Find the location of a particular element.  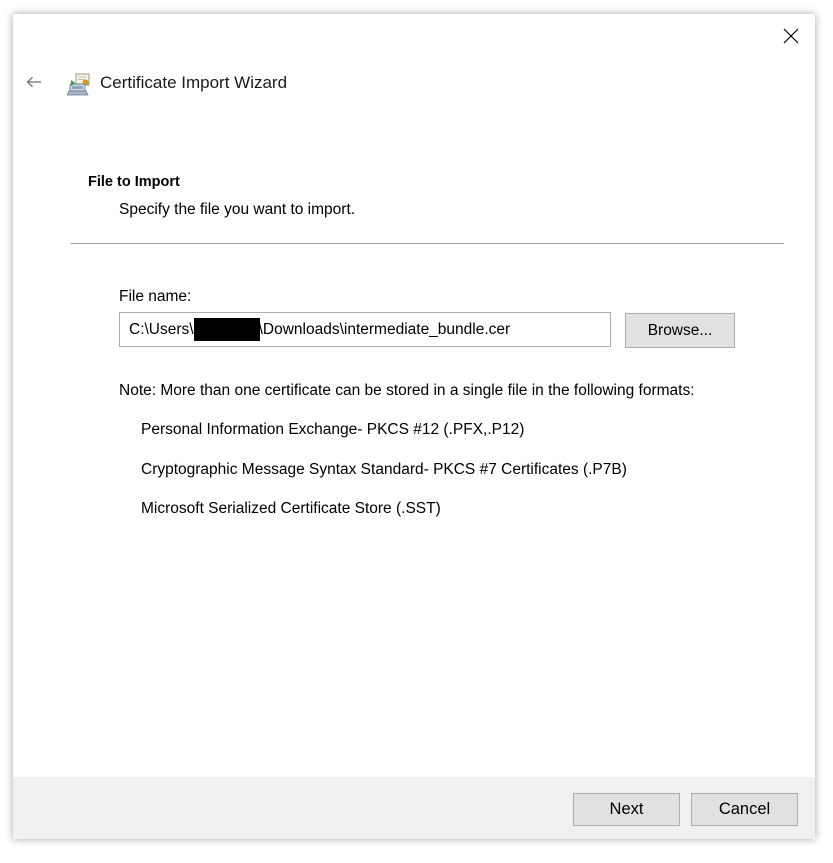

wizard-footer: Next Cancel is located at coordinates (414, 808).